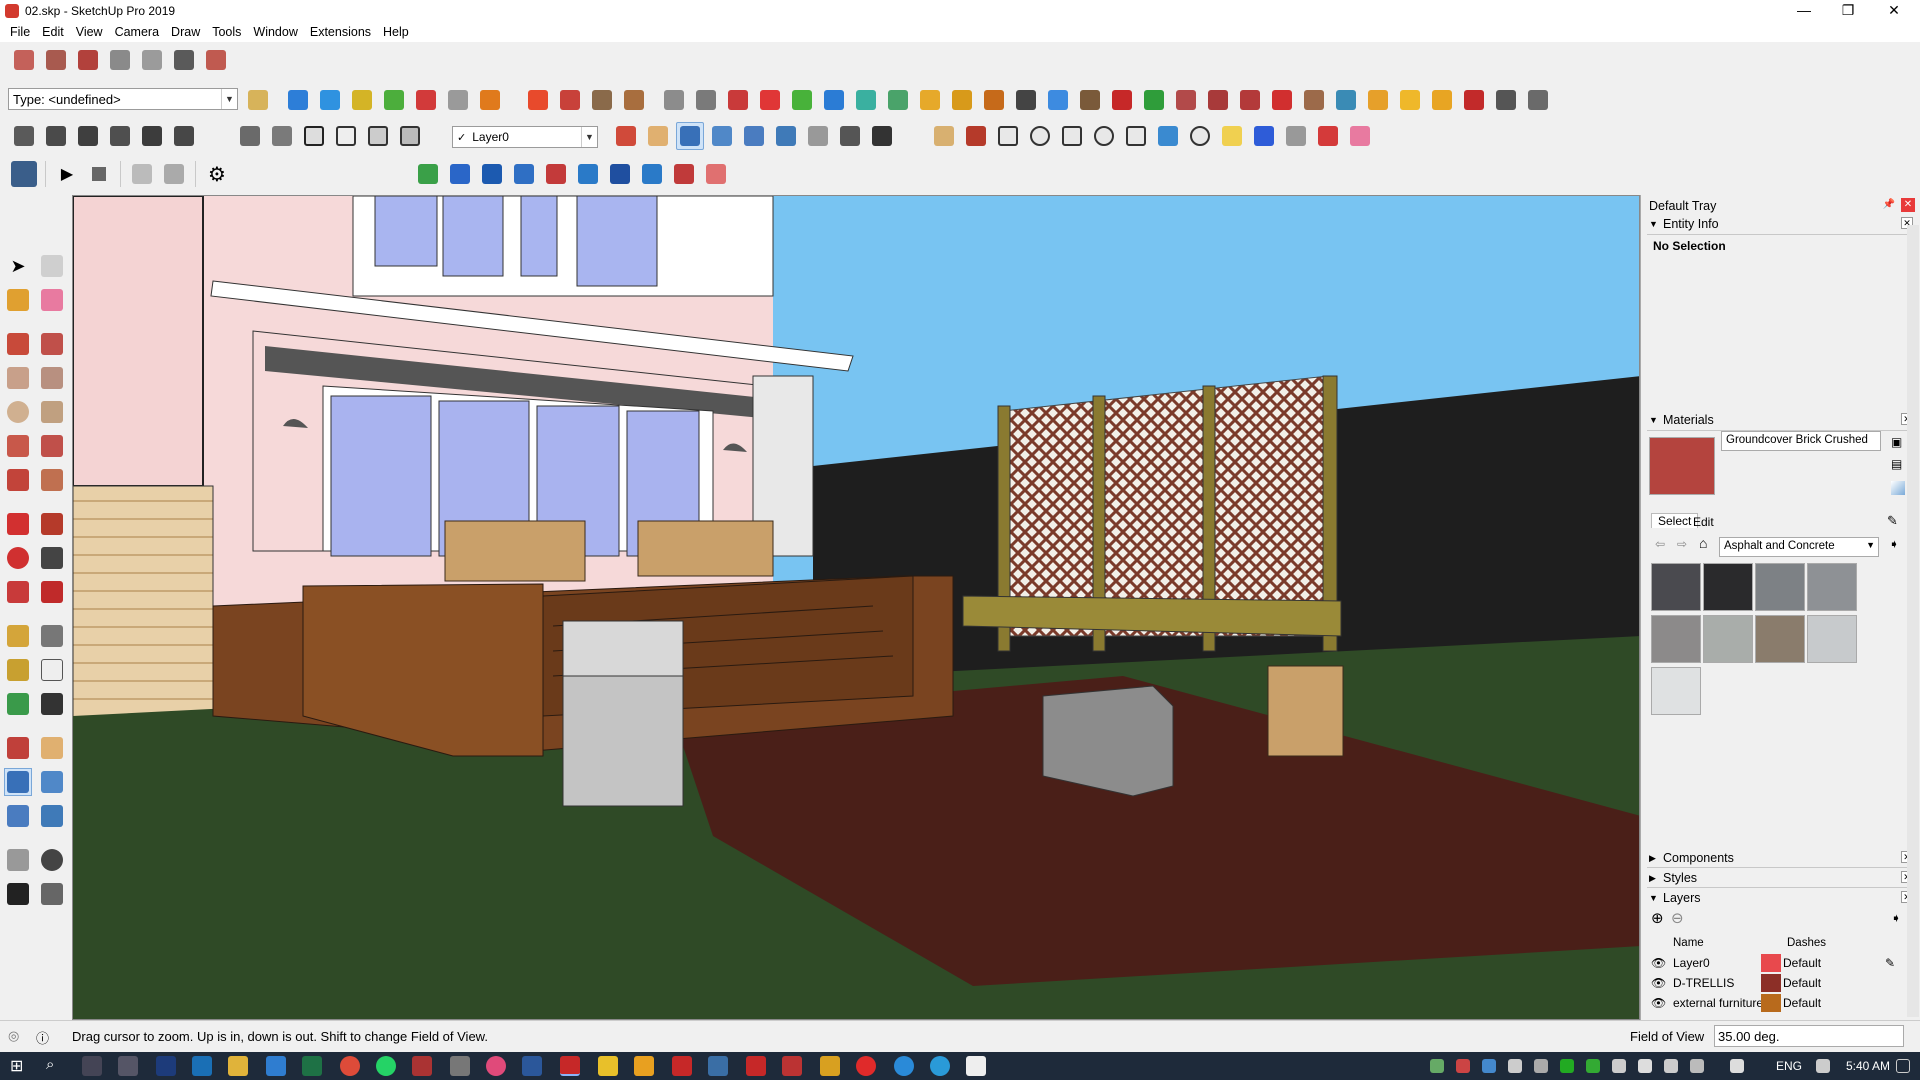  I want to click on union-icon, so click(492, 174).